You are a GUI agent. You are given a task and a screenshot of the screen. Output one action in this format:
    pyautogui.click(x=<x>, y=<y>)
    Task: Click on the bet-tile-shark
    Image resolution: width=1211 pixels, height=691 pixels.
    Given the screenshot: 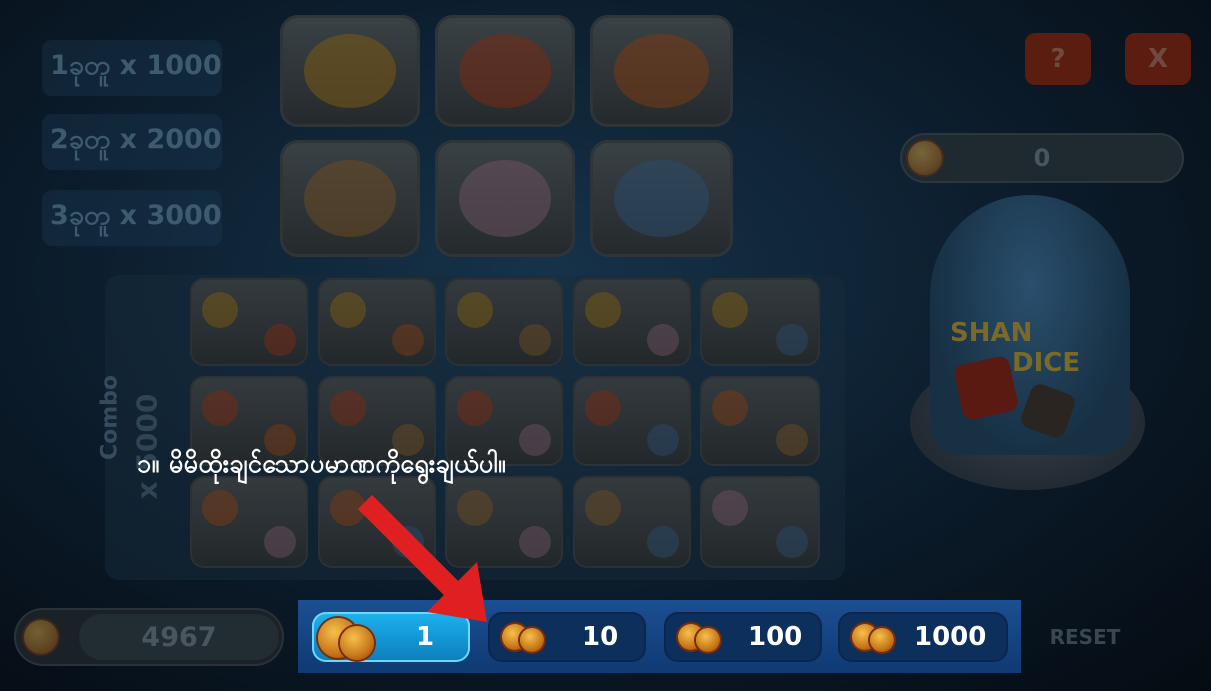 What is the action you would take?
    pyautogui.click(x=661, y=198)
    